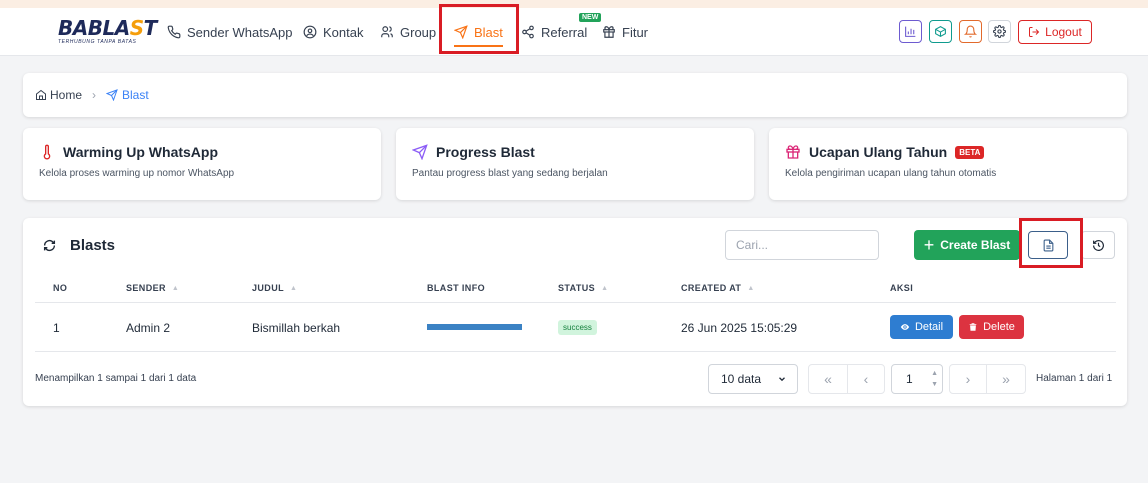  I want to click on pagination-info: Menampilkan 1 sampai 1 dari 1 data, so click(116, 378).